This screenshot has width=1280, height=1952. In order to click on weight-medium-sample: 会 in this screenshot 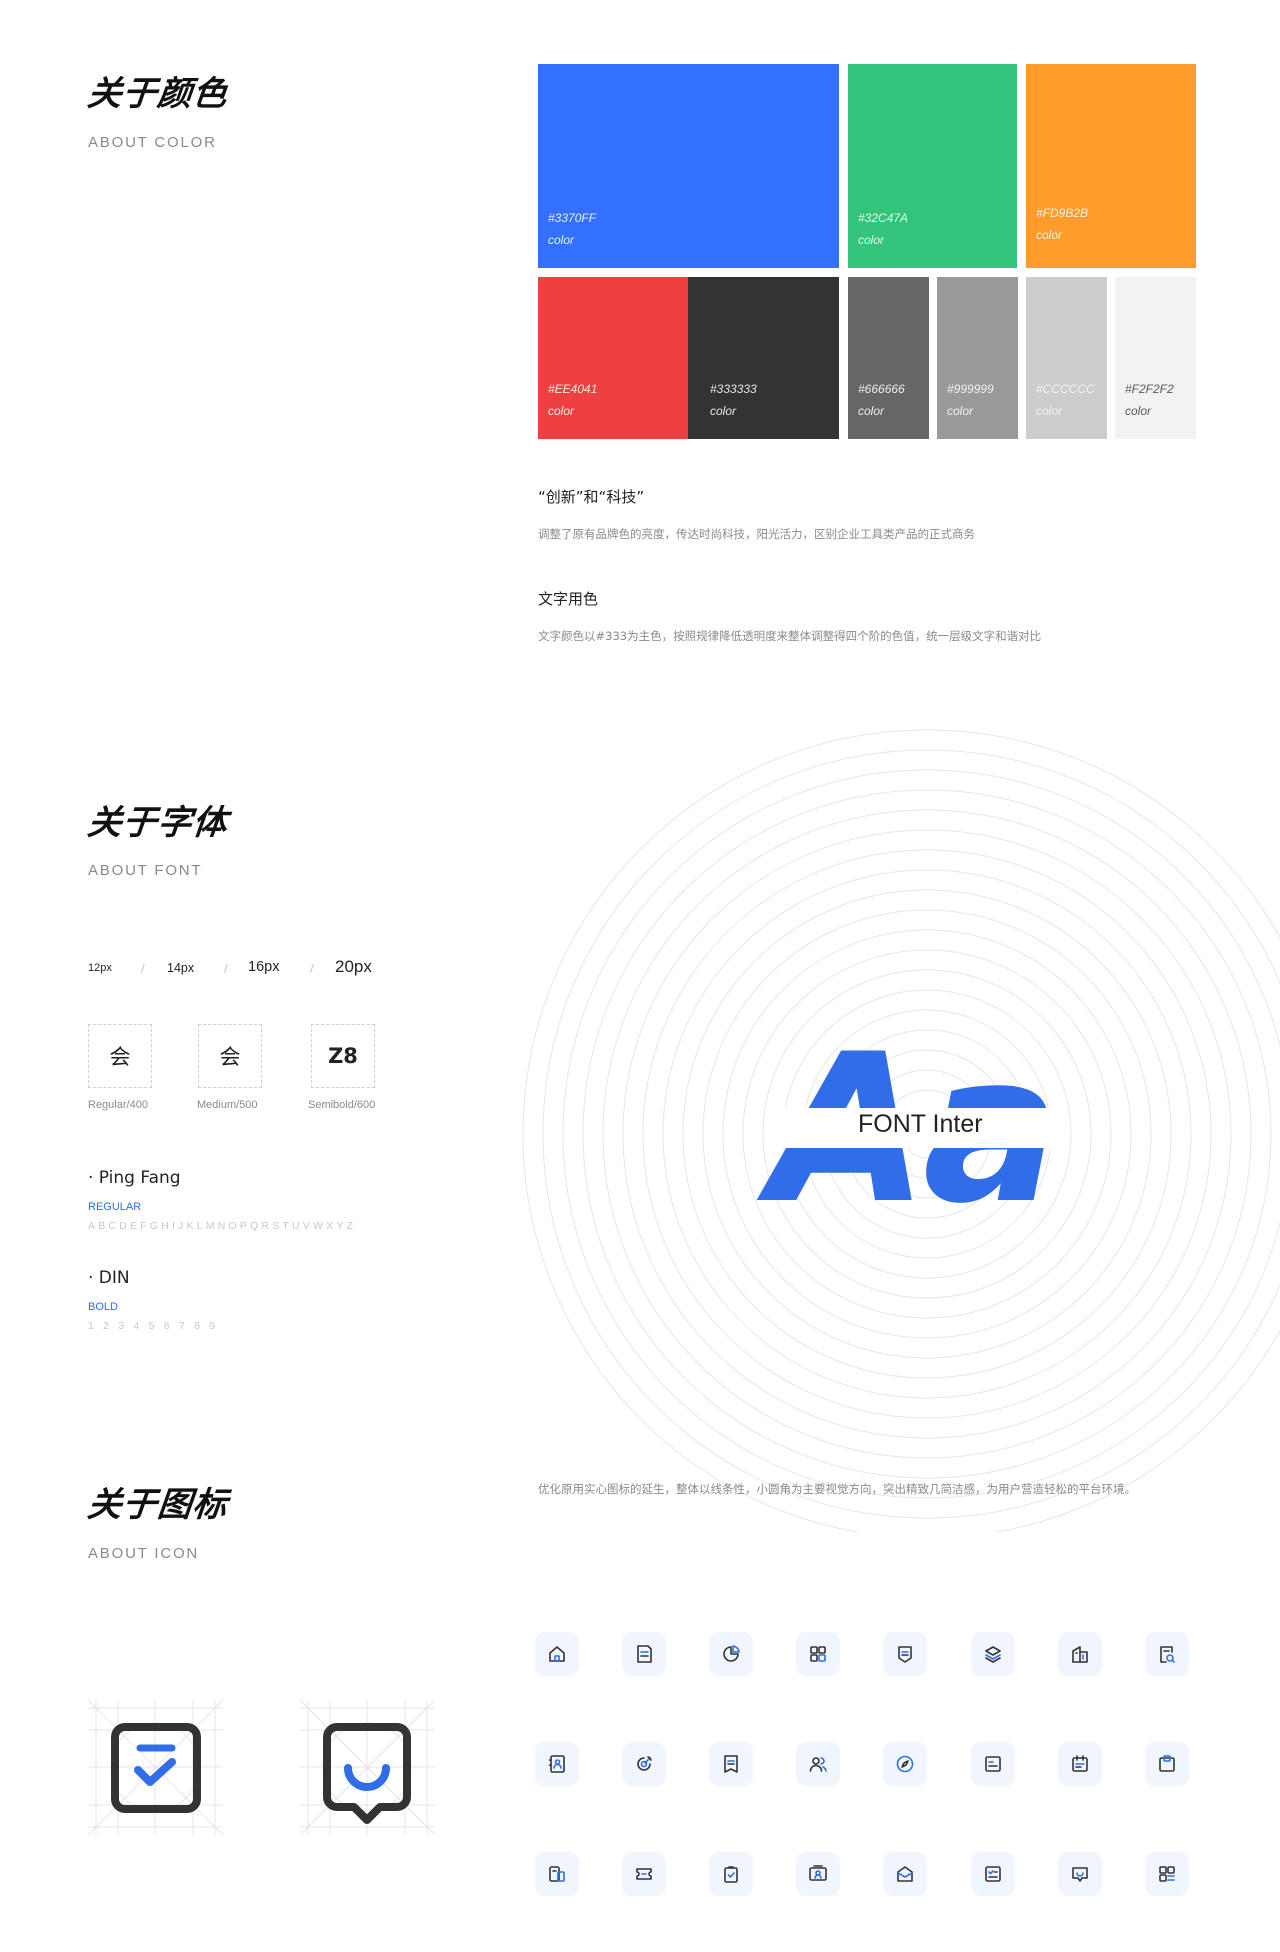, I will do `click(230, 1056)`.